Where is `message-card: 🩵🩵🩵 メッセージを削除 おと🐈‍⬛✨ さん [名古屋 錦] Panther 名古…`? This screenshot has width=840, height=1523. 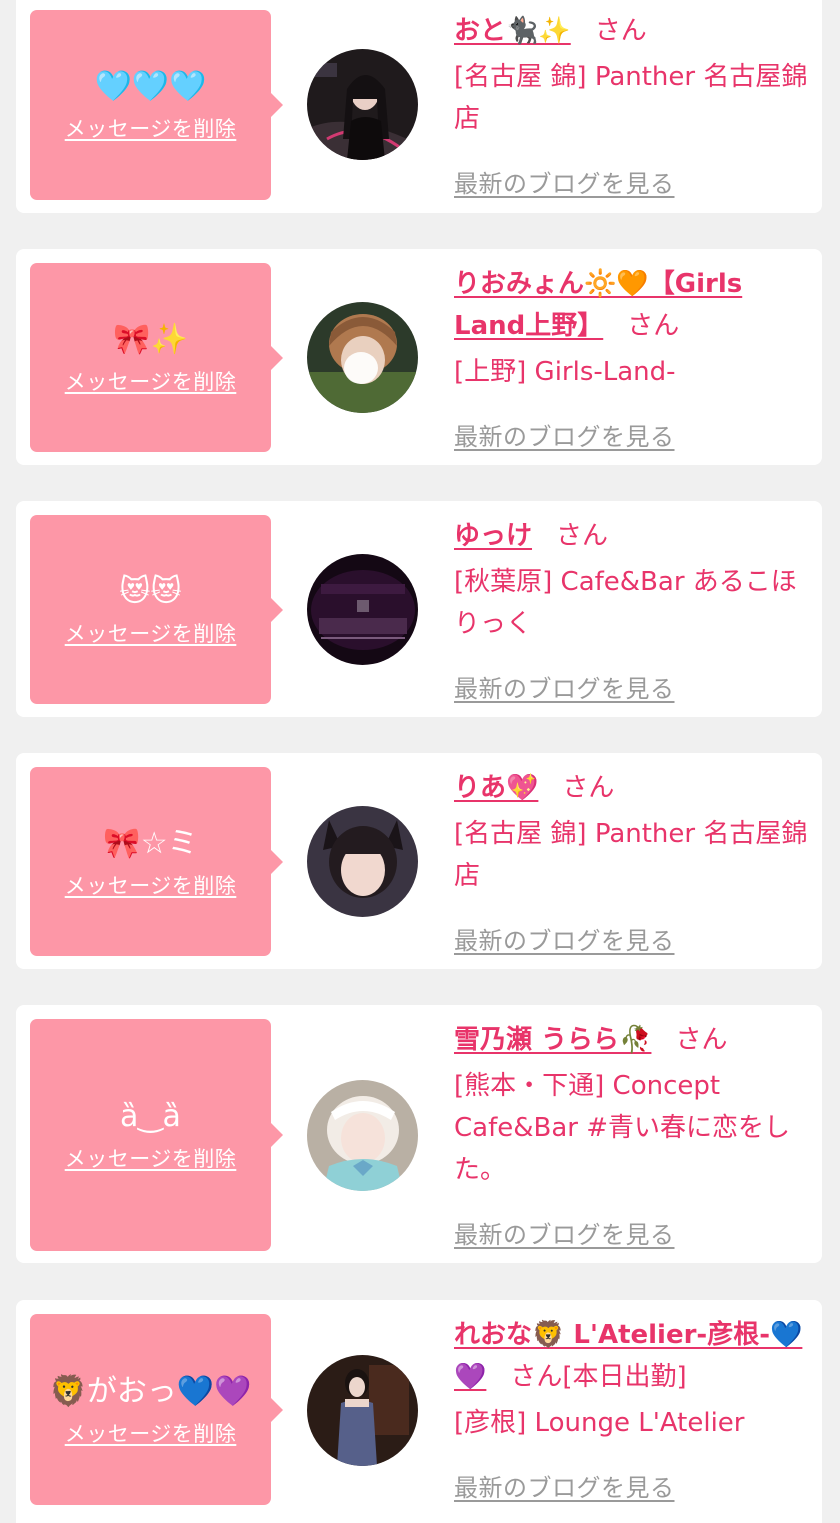 message-card: 🩵🩵🩵 メッセージを削除 おと🐈‍⬛✨ さん [名古屋 錦] Panther 名古… is located at coordinates (419, 106).